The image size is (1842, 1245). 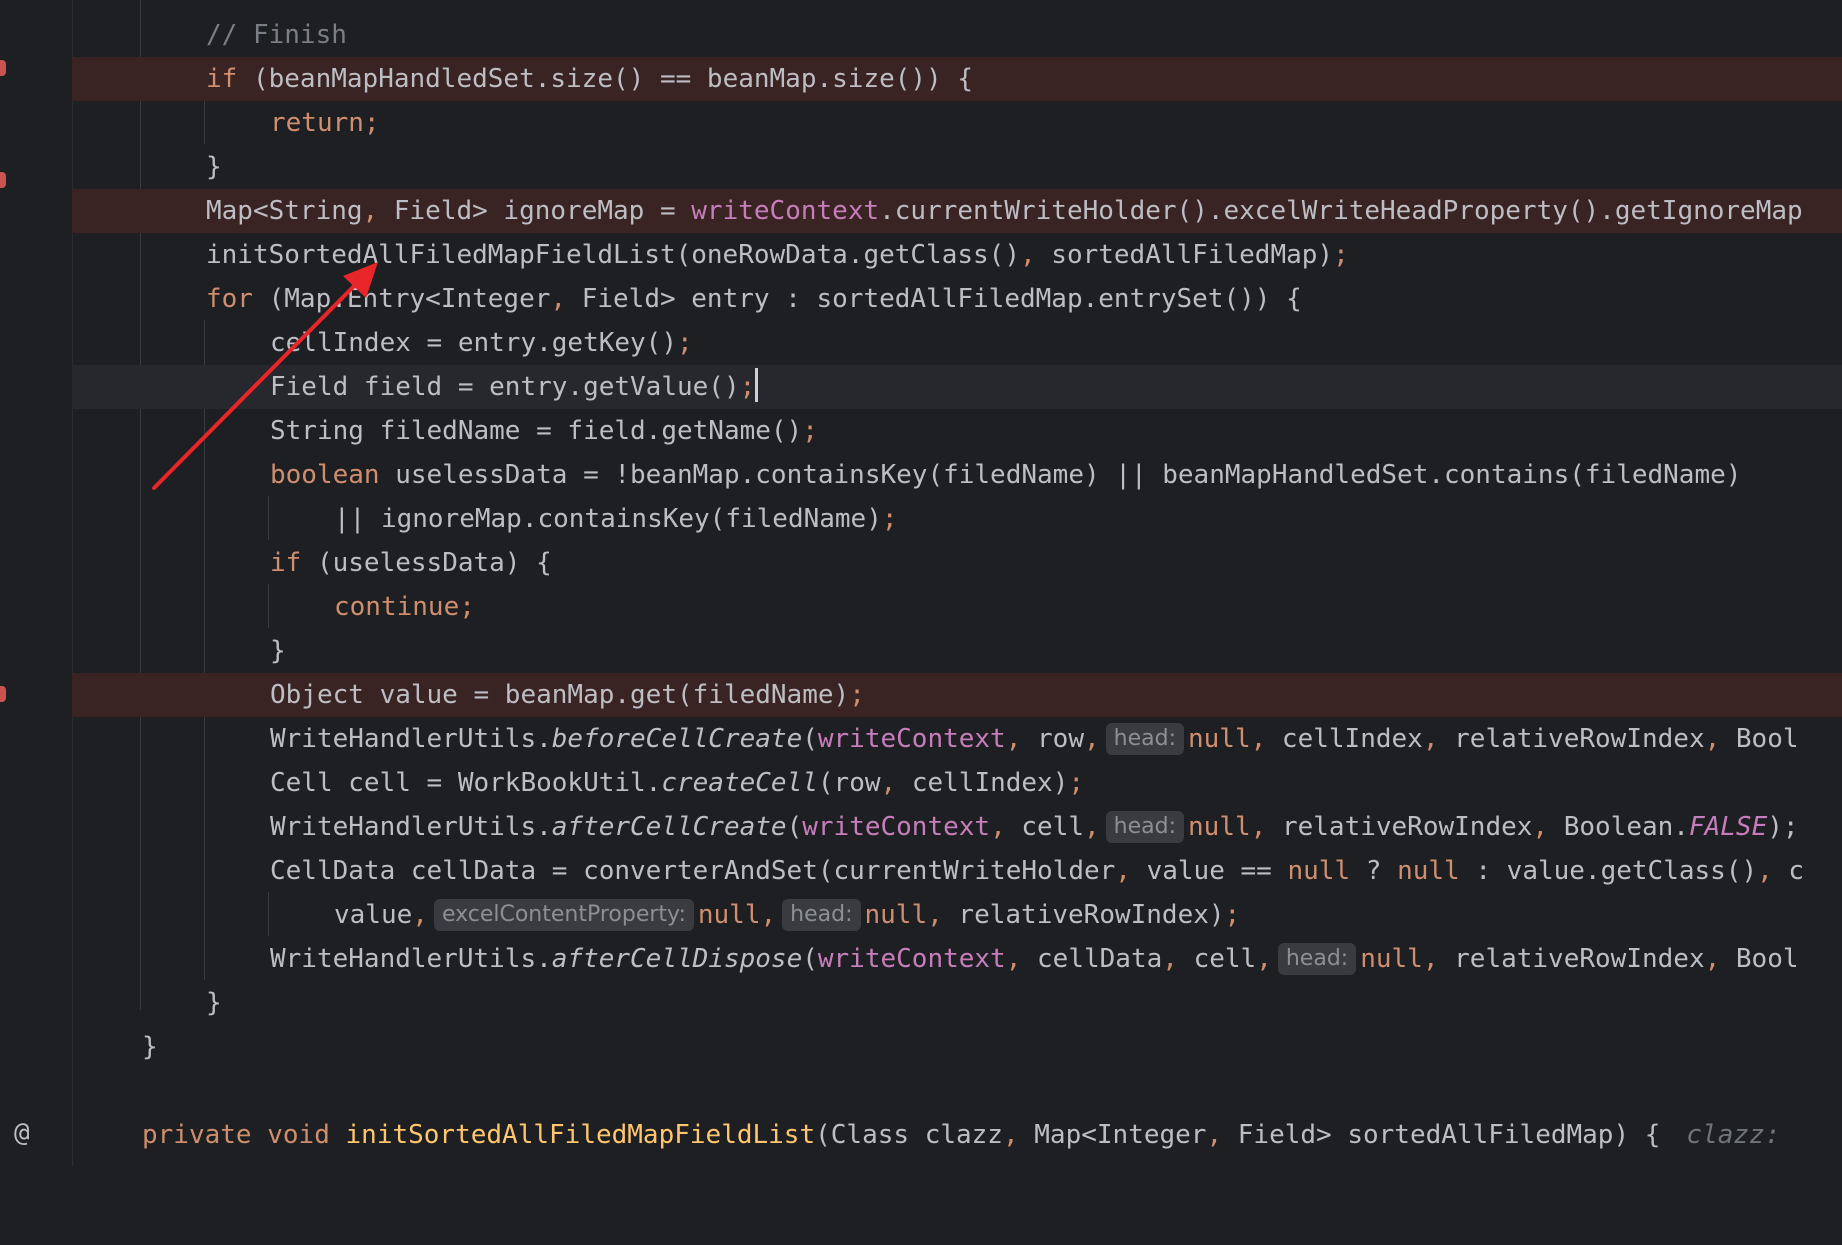 I want to click on code-line: cellIndex = entry.getKey();, so click(x=957, y=343).